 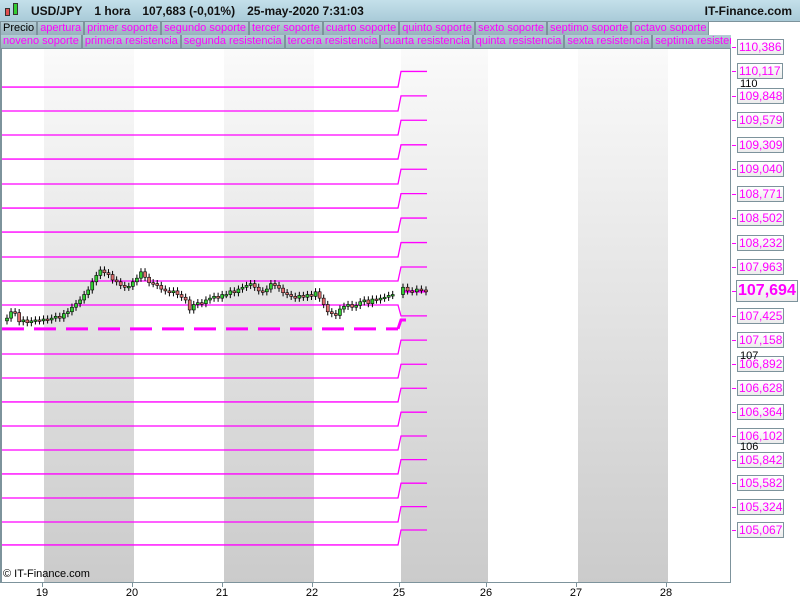 I want to click on legend-item: septima resistencia, so click(x=691, y=42).